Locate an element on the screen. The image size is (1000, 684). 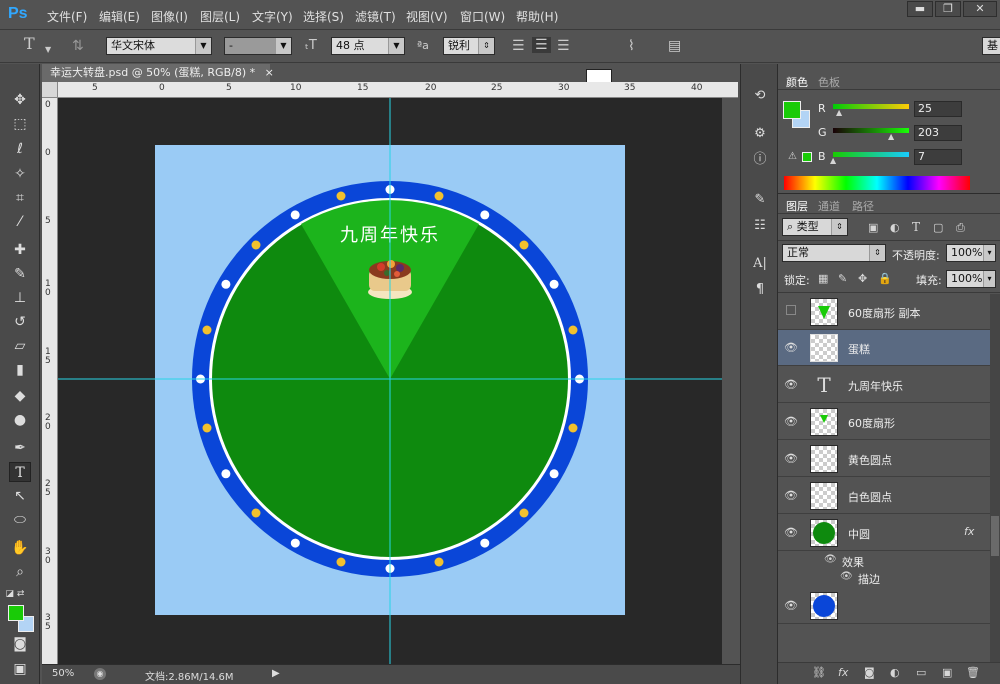
vertical-ruler: 0 0 5 1 0 1 5 2 0 2 5 3 0 3 5 is located at coordinates (50, 381).